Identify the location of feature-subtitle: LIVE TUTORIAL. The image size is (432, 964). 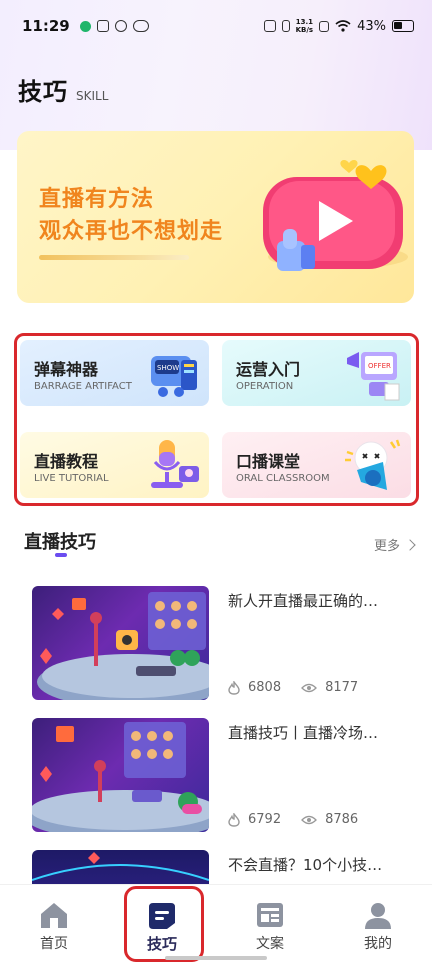
(71, 478).